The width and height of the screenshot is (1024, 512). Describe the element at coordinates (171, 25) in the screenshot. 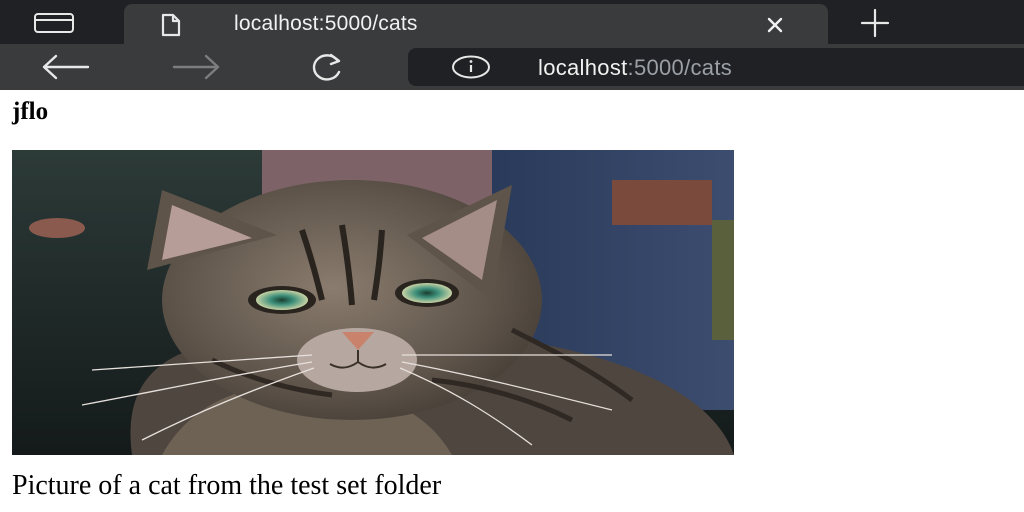

I see `page-icon` at that location.